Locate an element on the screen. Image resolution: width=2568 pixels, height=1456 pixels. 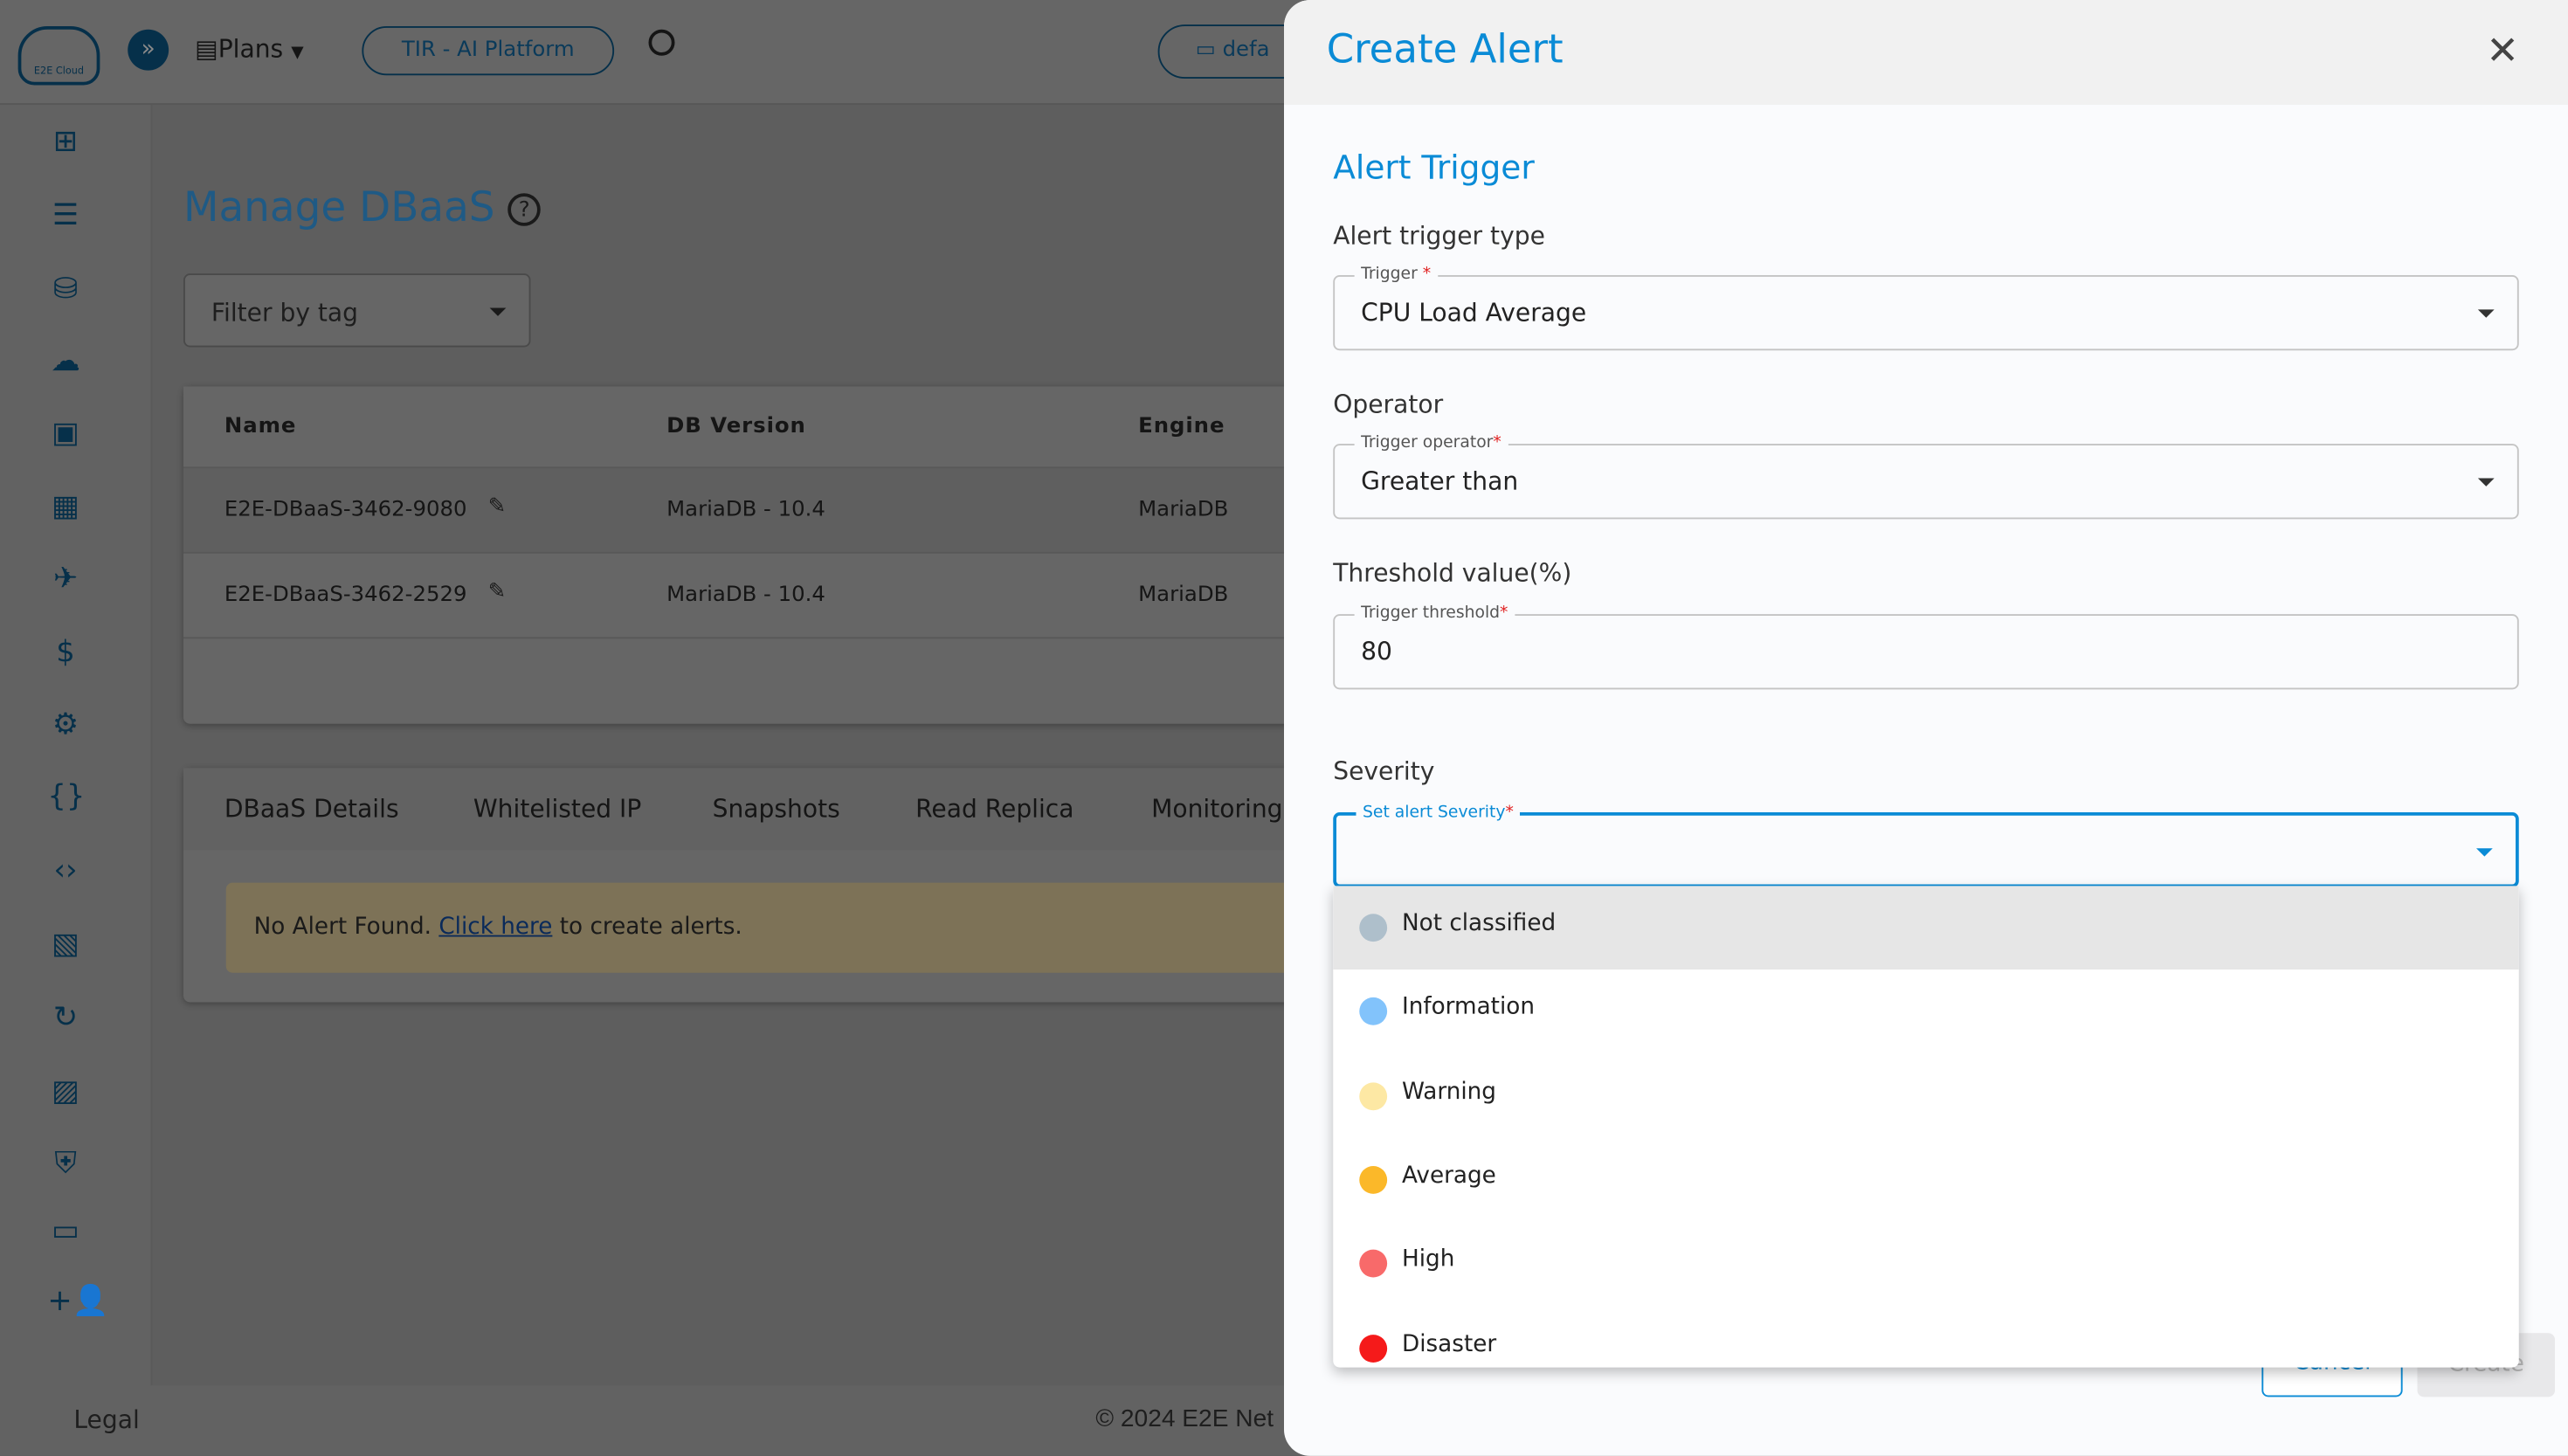
close-icon: ✕ is located at coordinates (2502, 51).